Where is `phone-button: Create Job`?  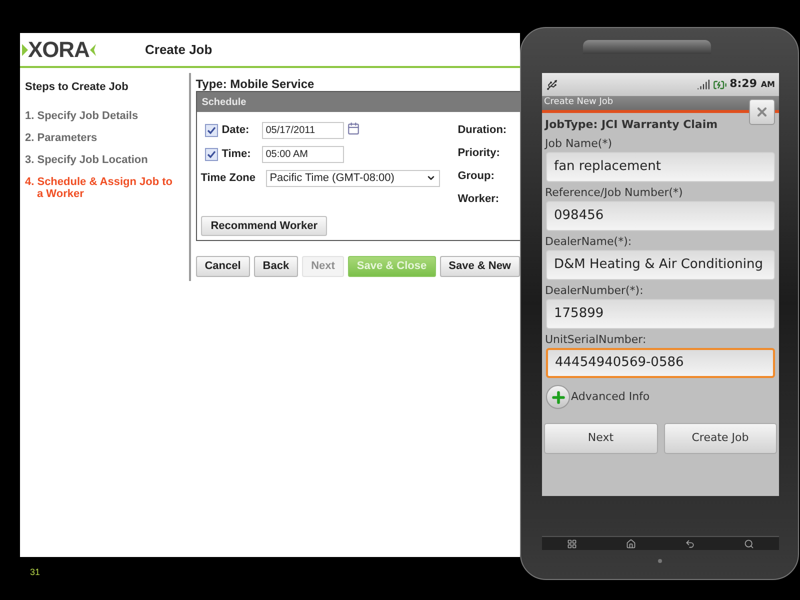
phone-button: Create Job is located at coordinates (720, 438).